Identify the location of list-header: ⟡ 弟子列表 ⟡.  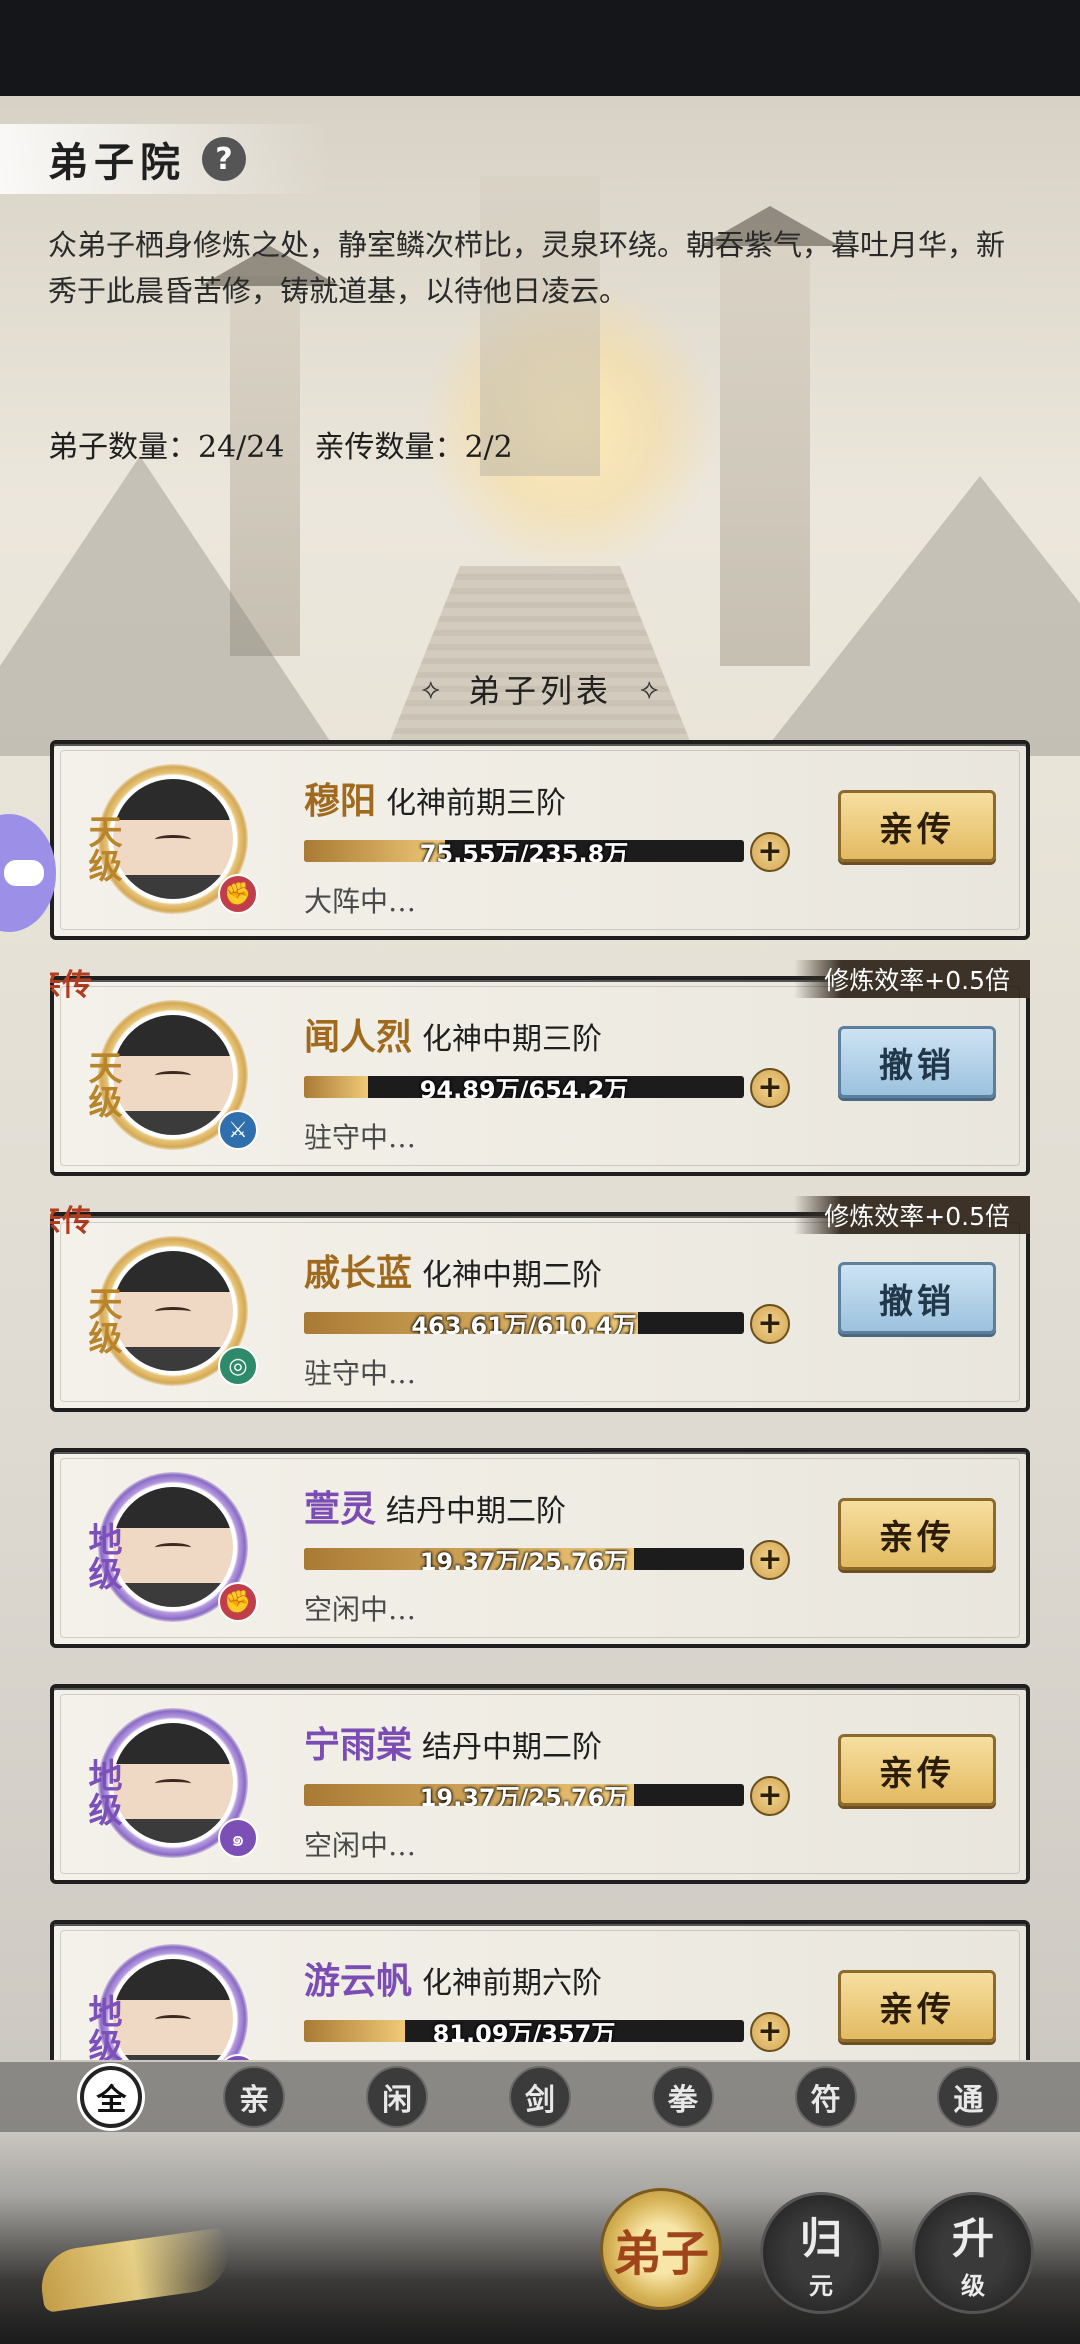
(540, 689).